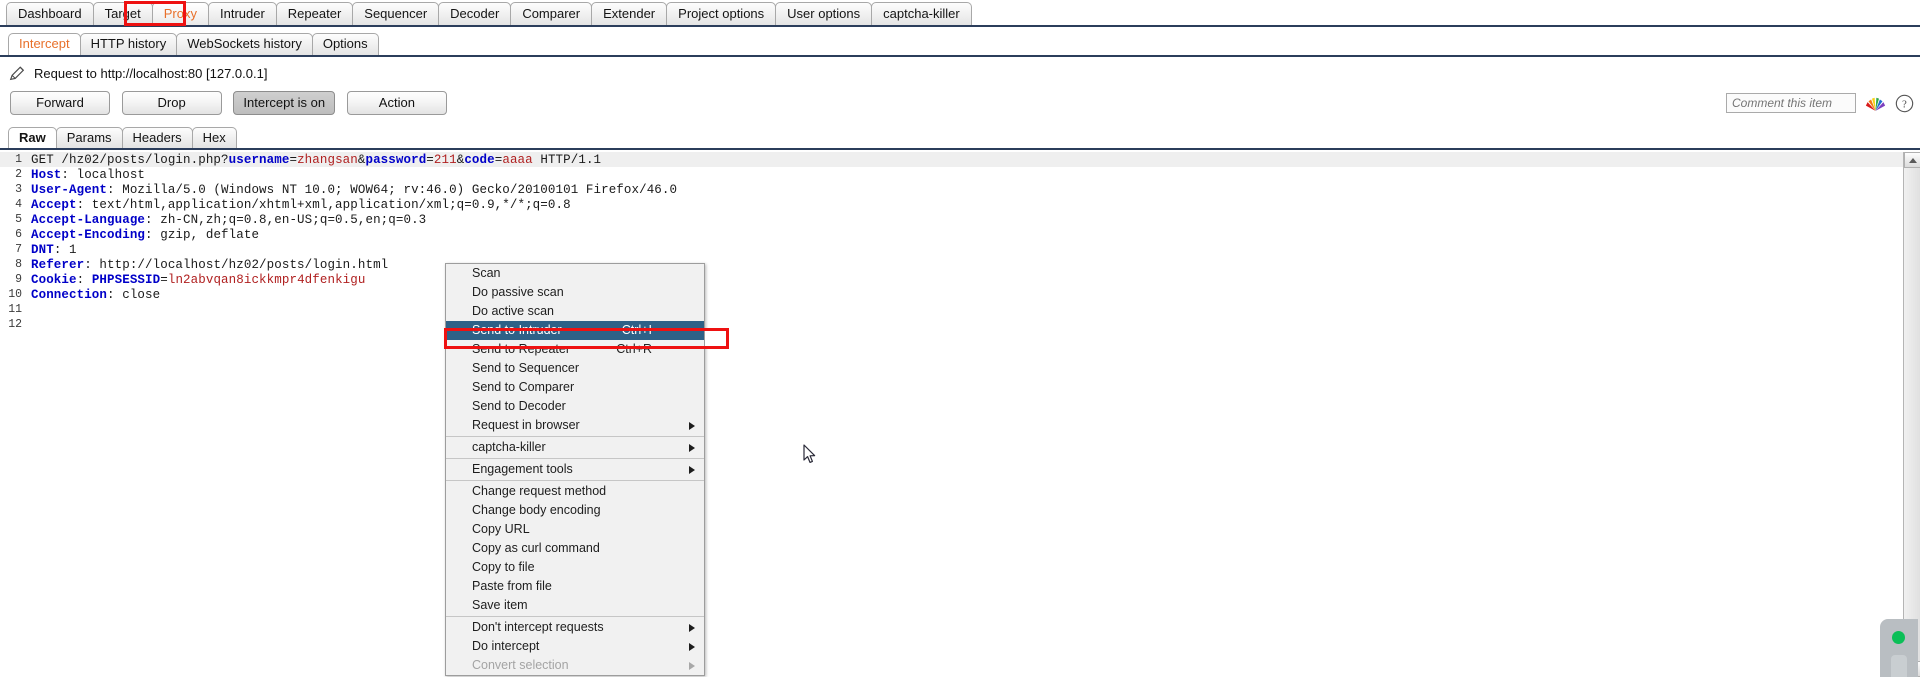 The image size is (1920, 677). What do you see at coordinates (244, 44) in the screenshot?
I see `proxy-sub-tab-websockets-history: WebSockets history` at bounding box center [244, 44].